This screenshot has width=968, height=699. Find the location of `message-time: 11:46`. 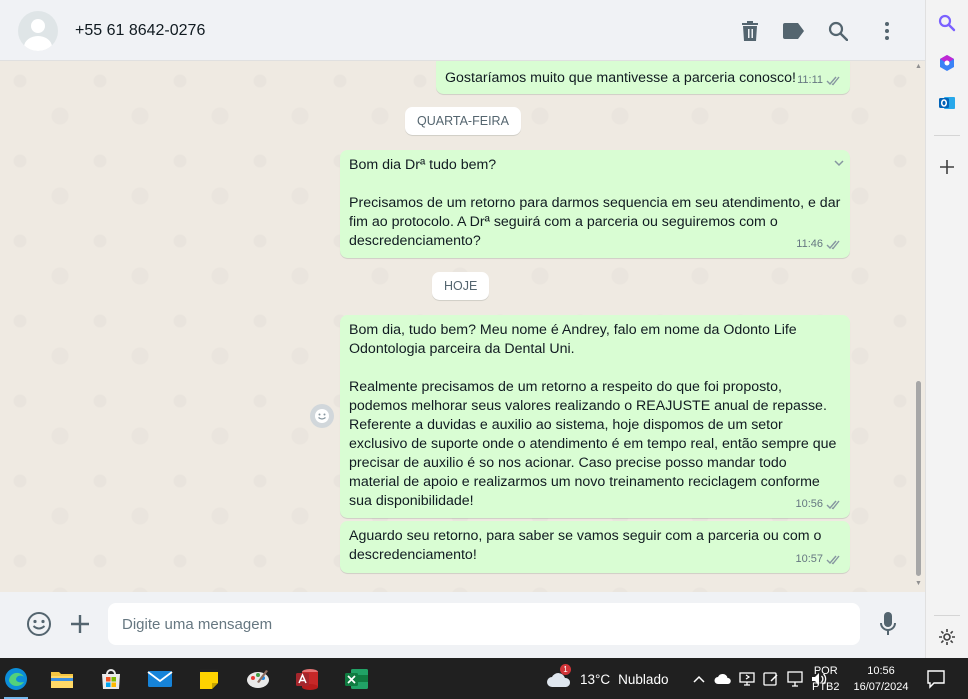

message-time: 11:46 is located at coordinates (809, 244).